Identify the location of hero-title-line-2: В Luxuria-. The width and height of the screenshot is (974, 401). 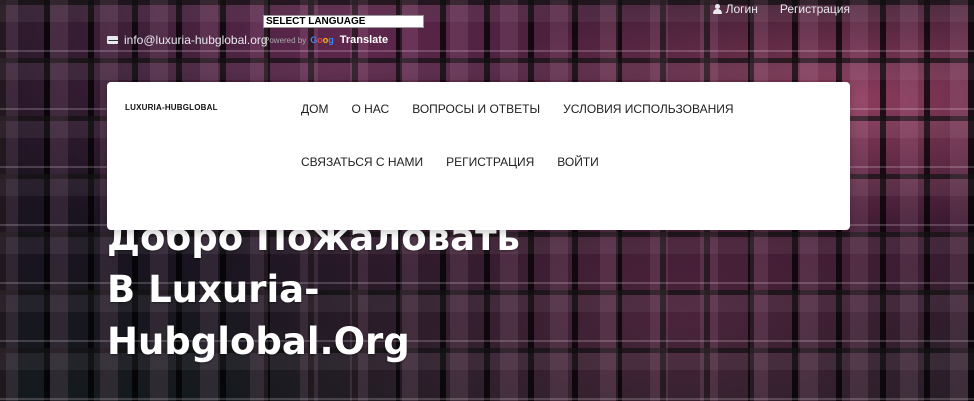
(213, 289).